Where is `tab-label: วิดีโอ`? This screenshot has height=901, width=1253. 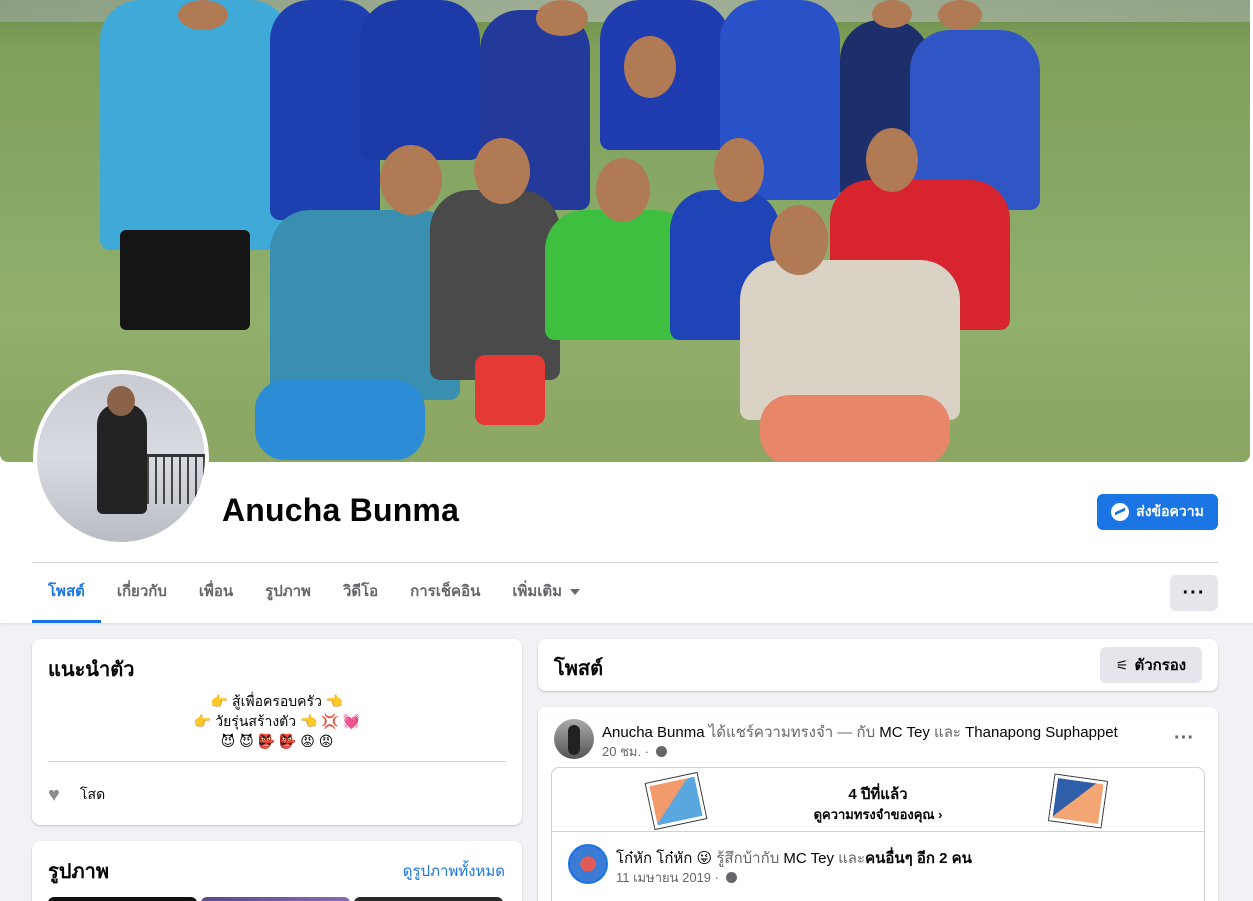 tab-label: วิดีโอ is located at coordinates (360, 591).